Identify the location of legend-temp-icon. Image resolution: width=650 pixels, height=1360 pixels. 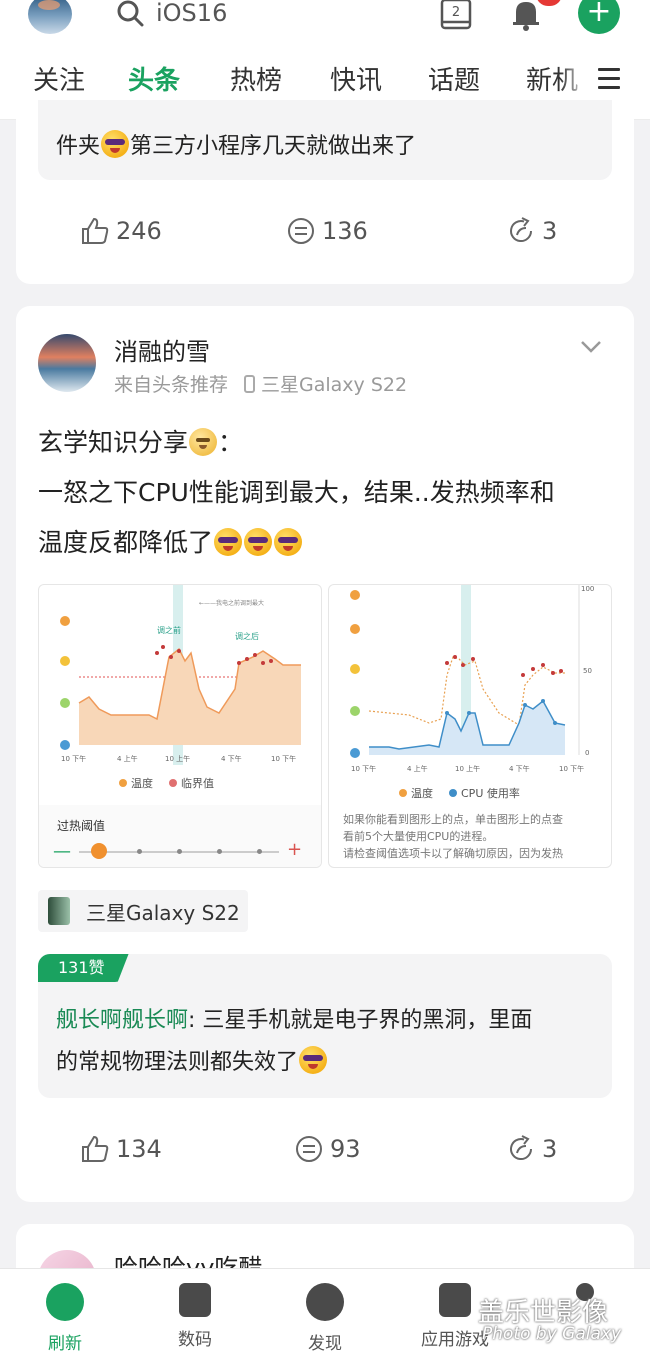
(403, 793).